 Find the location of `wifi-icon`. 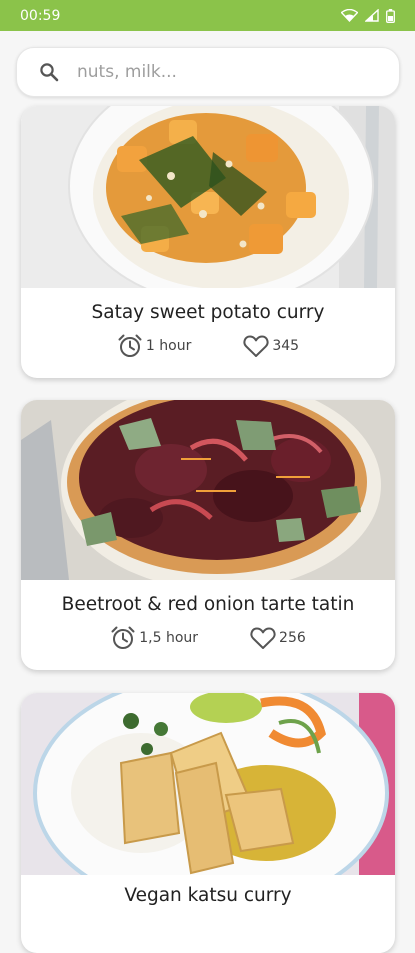

wifi-icon is located at coordinates (349, 15).